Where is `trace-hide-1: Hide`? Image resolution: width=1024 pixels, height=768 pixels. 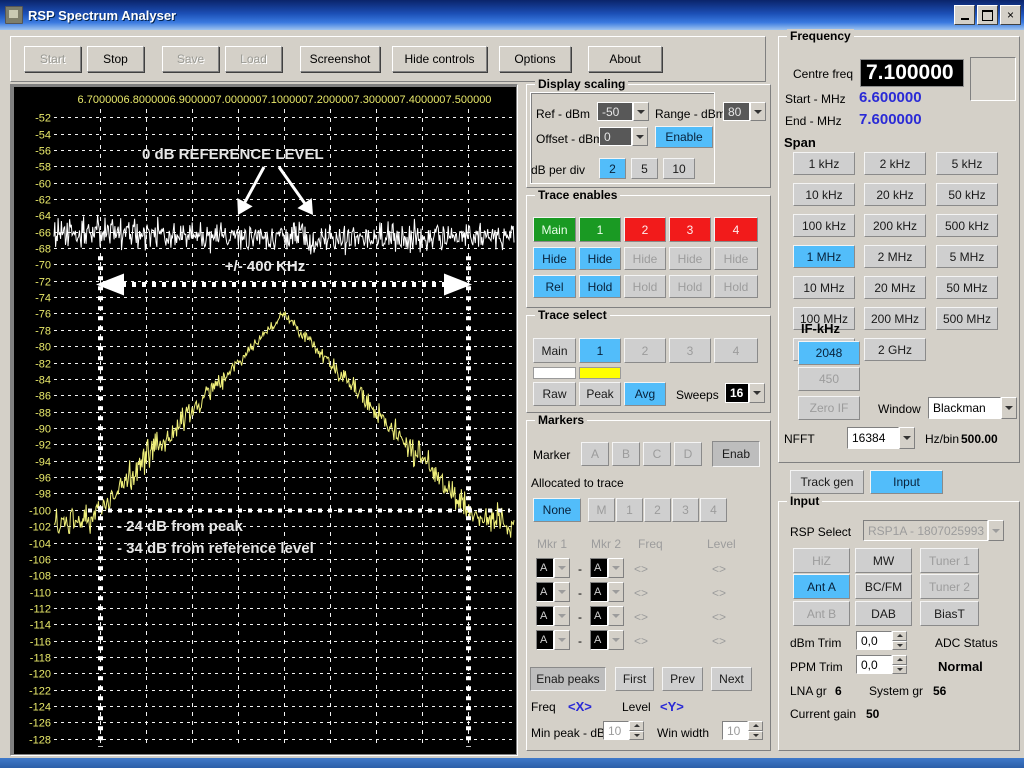 trace-hide-1: Hide is located at coordinates (600, 258).